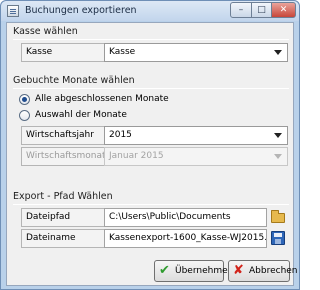 The width and height of the screenshot is (320, 290). What do you see at coordinates (196, 156) in the screenshot?
I see `fiscal-month-select: Januar 2015` at bounding box center [196, 156].